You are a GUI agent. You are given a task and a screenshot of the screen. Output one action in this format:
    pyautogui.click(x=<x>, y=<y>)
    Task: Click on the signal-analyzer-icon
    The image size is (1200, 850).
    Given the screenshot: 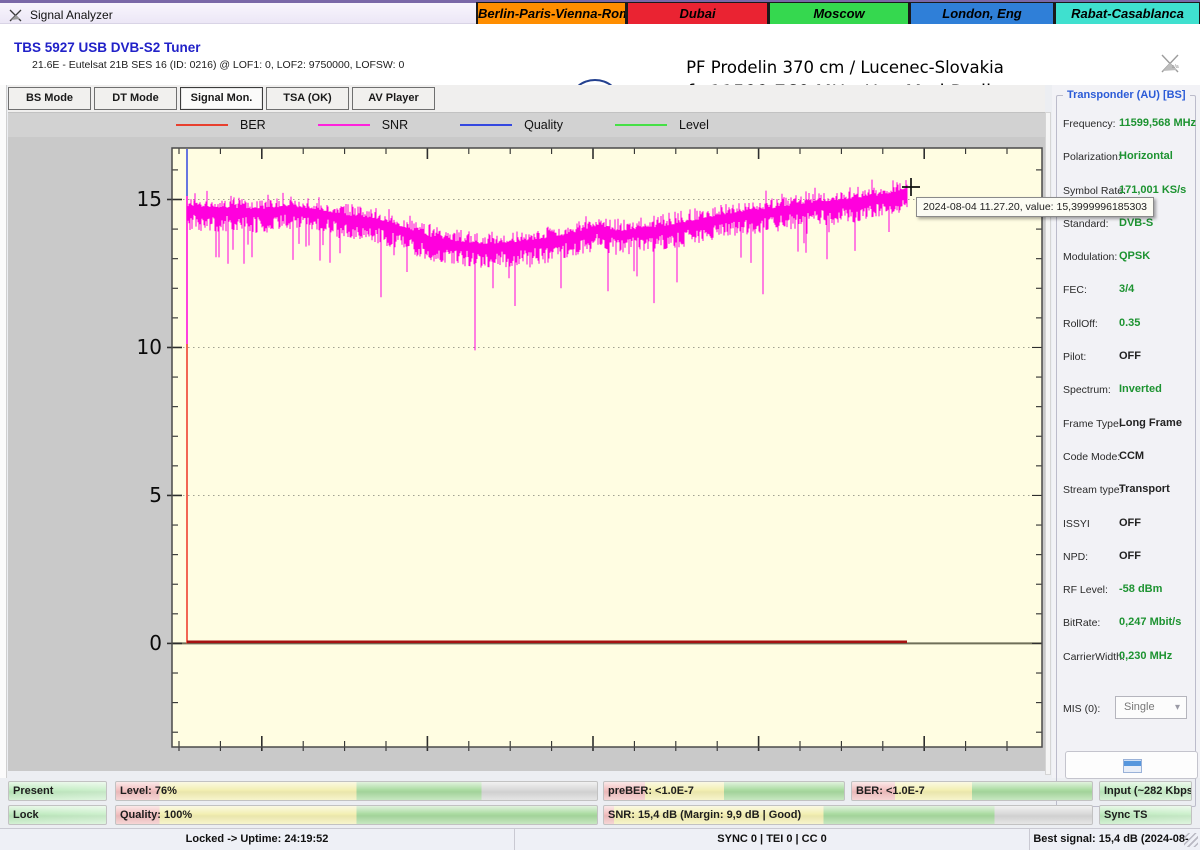 What is the action you would take?
    pyautogui.click(x=15, y=15)
    